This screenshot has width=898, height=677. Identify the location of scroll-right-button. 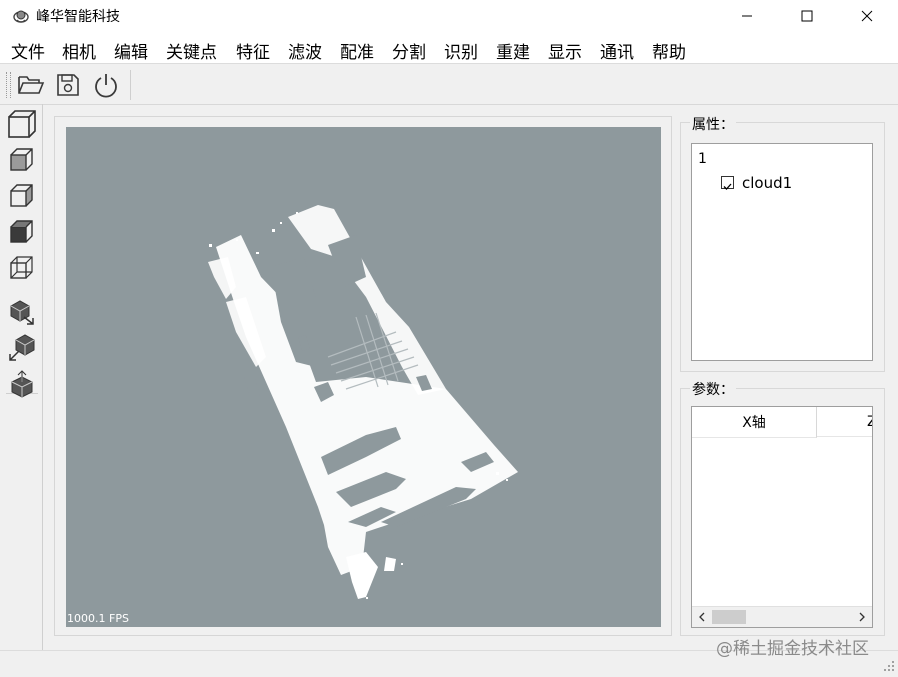
(862, 617).